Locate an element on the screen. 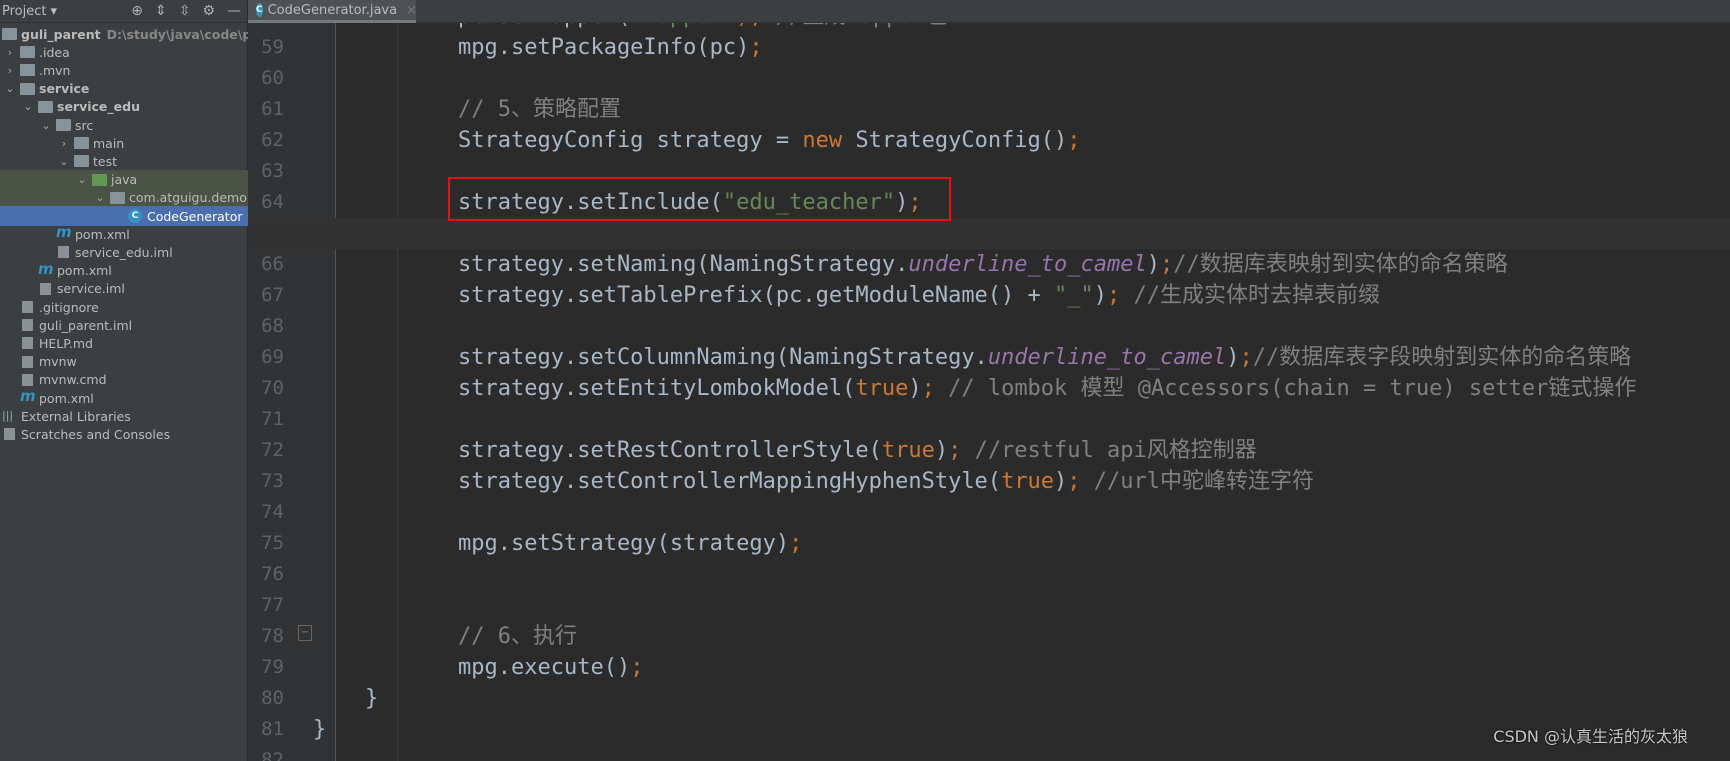 The width and height of the screenshot is (1730, 761). close-tab-icon: × is located at coordinates (411, 10).